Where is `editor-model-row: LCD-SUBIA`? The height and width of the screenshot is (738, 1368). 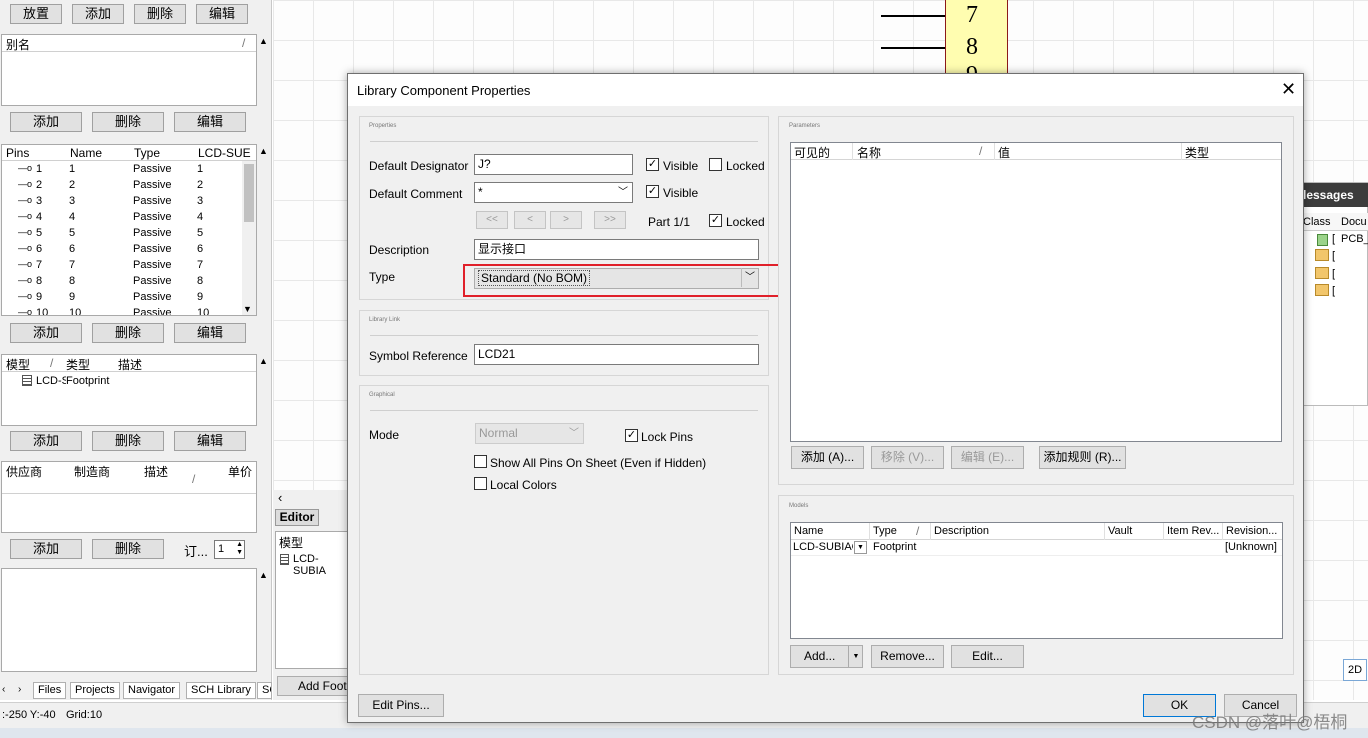
editor-model-row: LCD-SUBIA is located at coordinates (320, 565).